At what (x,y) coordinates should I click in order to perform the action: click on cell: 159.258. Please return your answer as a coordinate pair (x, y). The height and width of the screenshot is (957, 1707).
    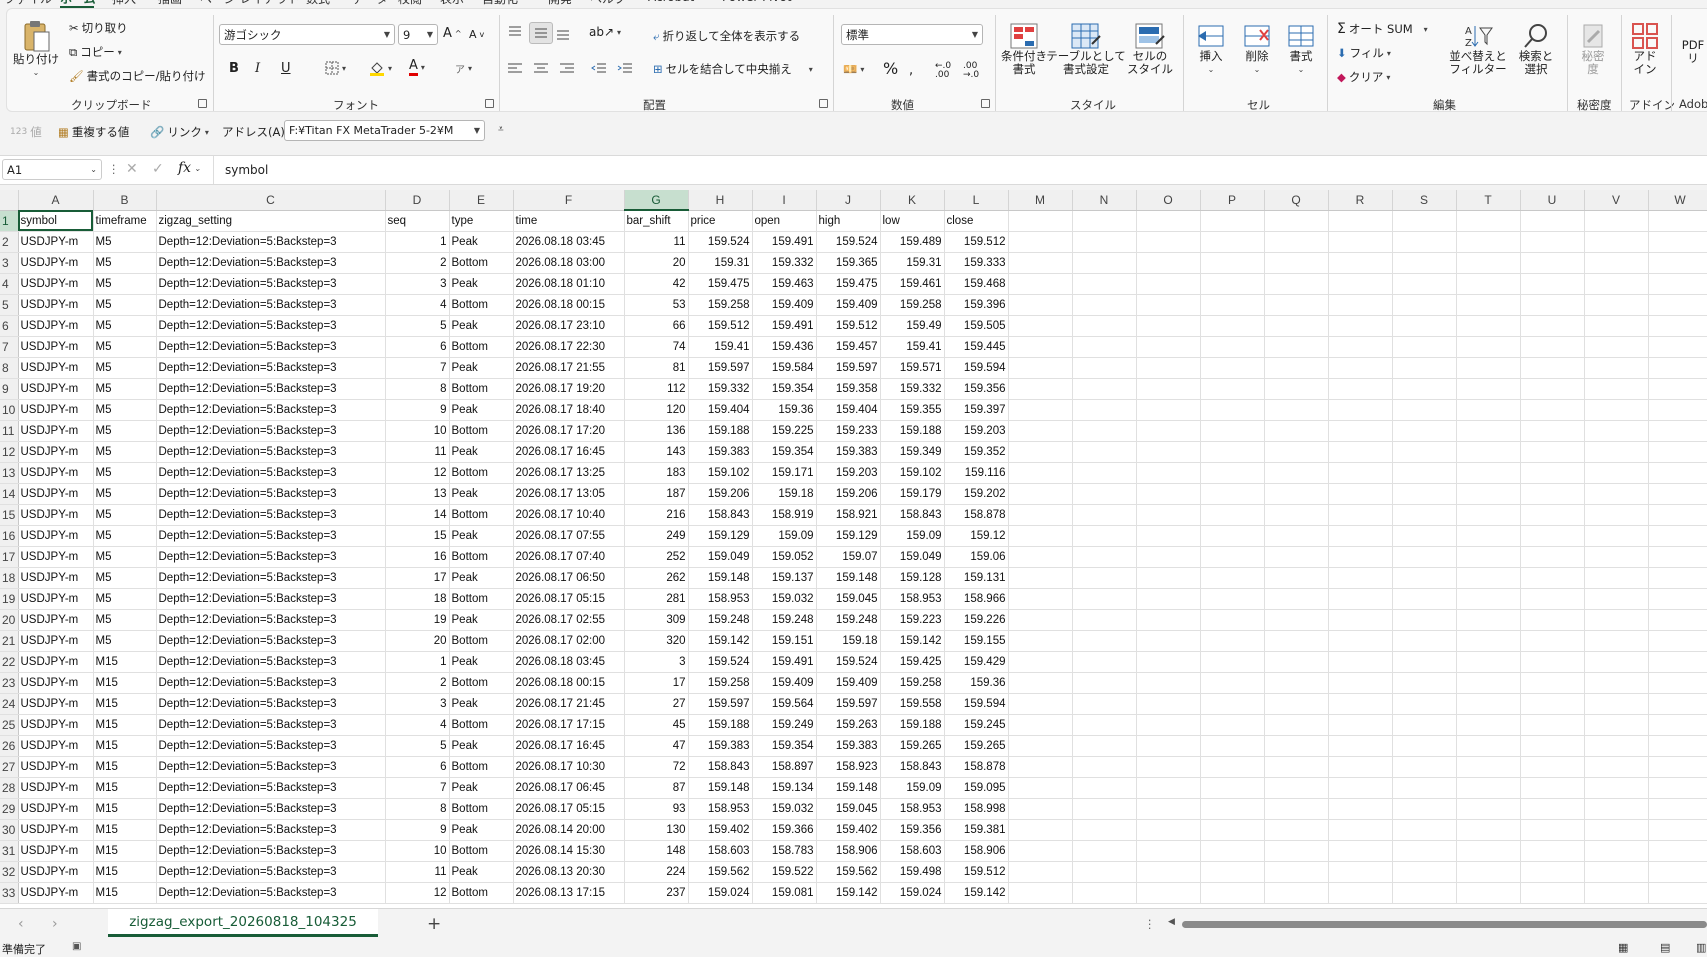
    Looking at the image, I should click on (720, 305).